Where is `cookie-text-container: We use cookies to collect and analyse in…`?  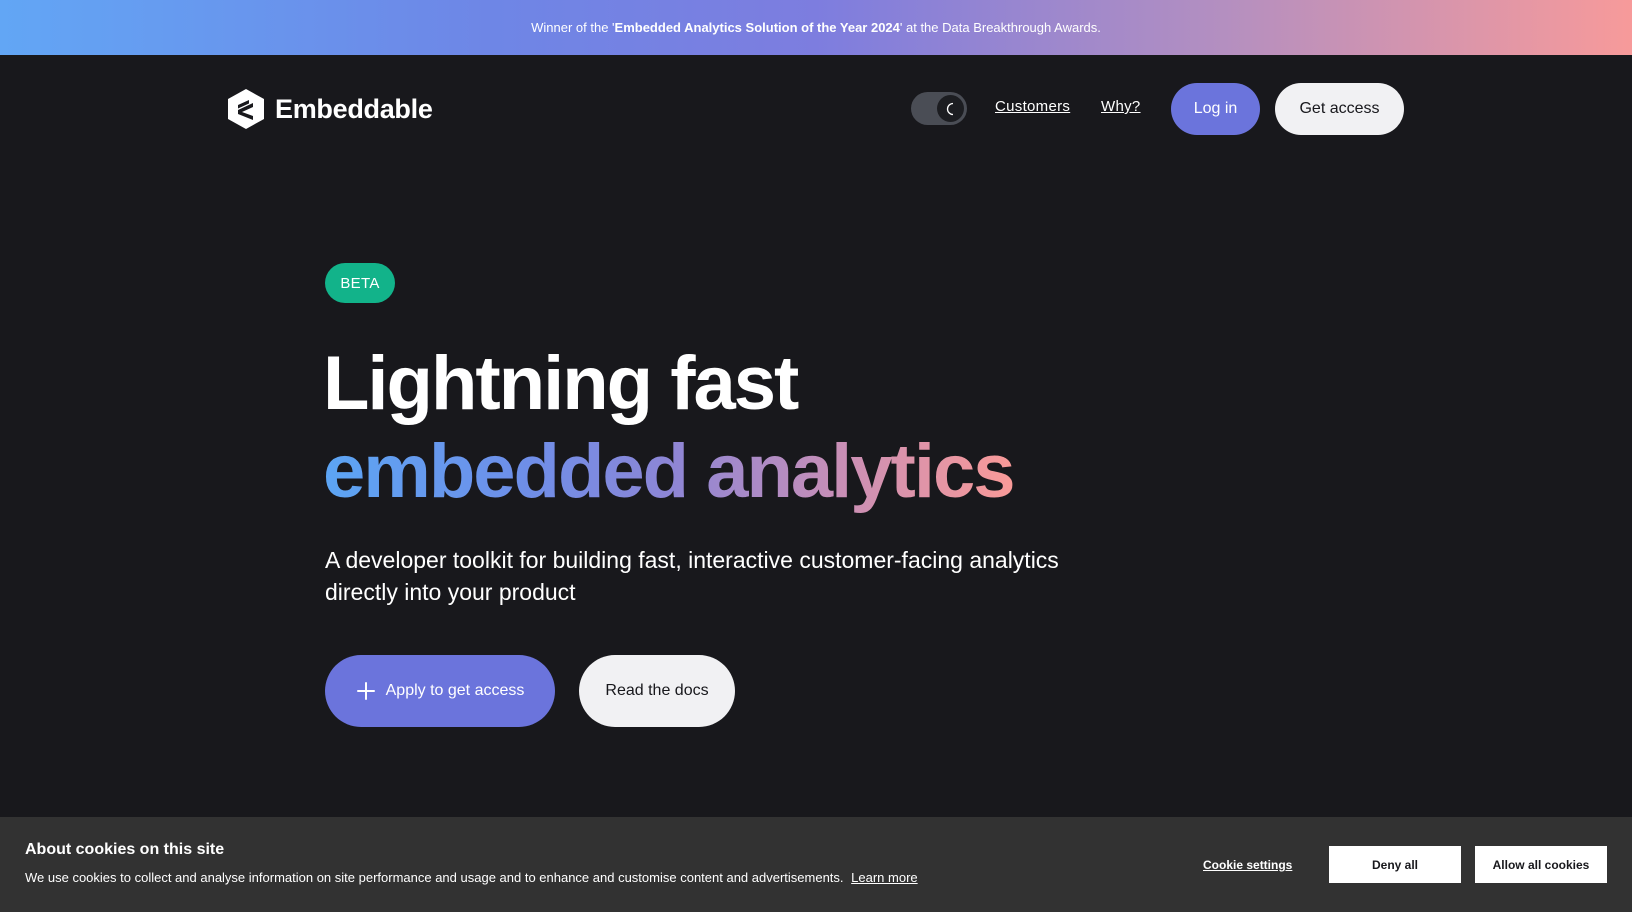
cookie-text-container: We use cookies to collect and analyse in… is located at coordinates (471, 877).